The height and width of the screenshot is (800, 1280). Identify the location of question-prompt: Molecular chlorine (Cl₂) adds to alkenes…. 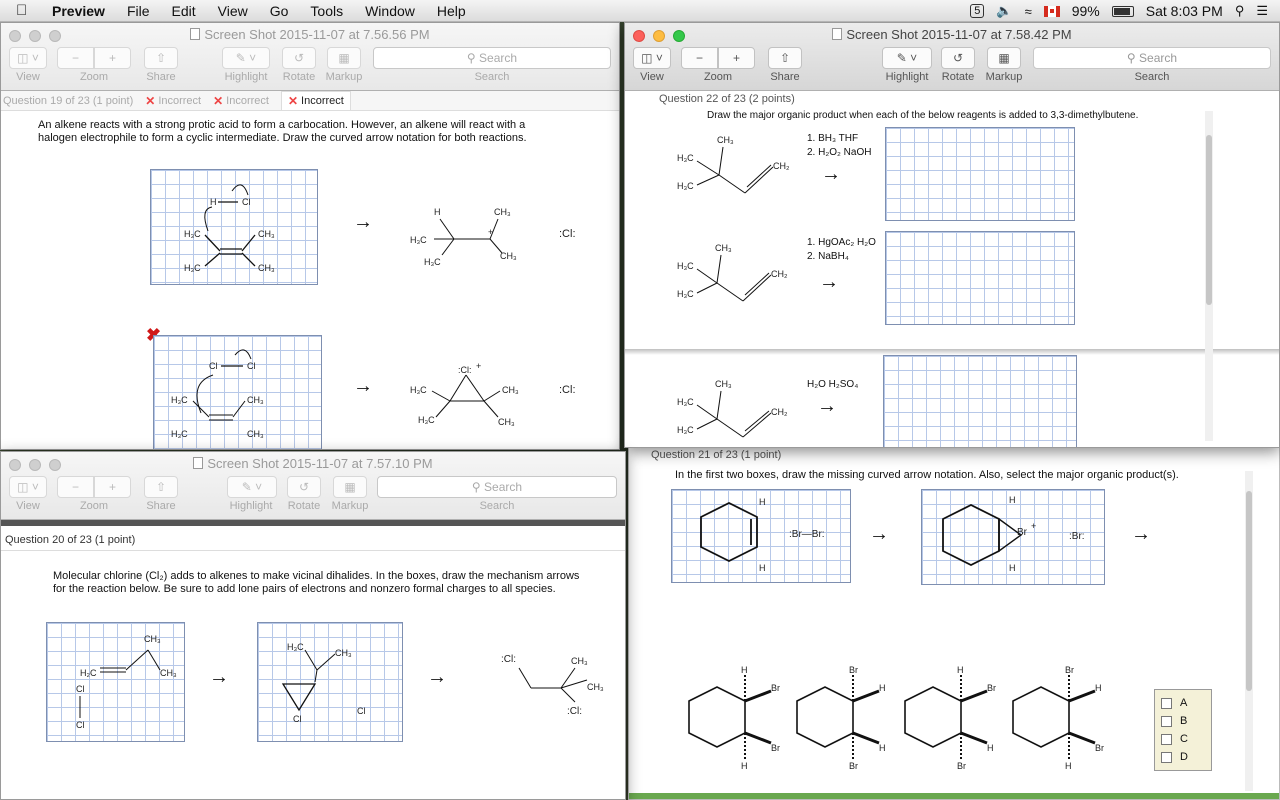
(316, 582).